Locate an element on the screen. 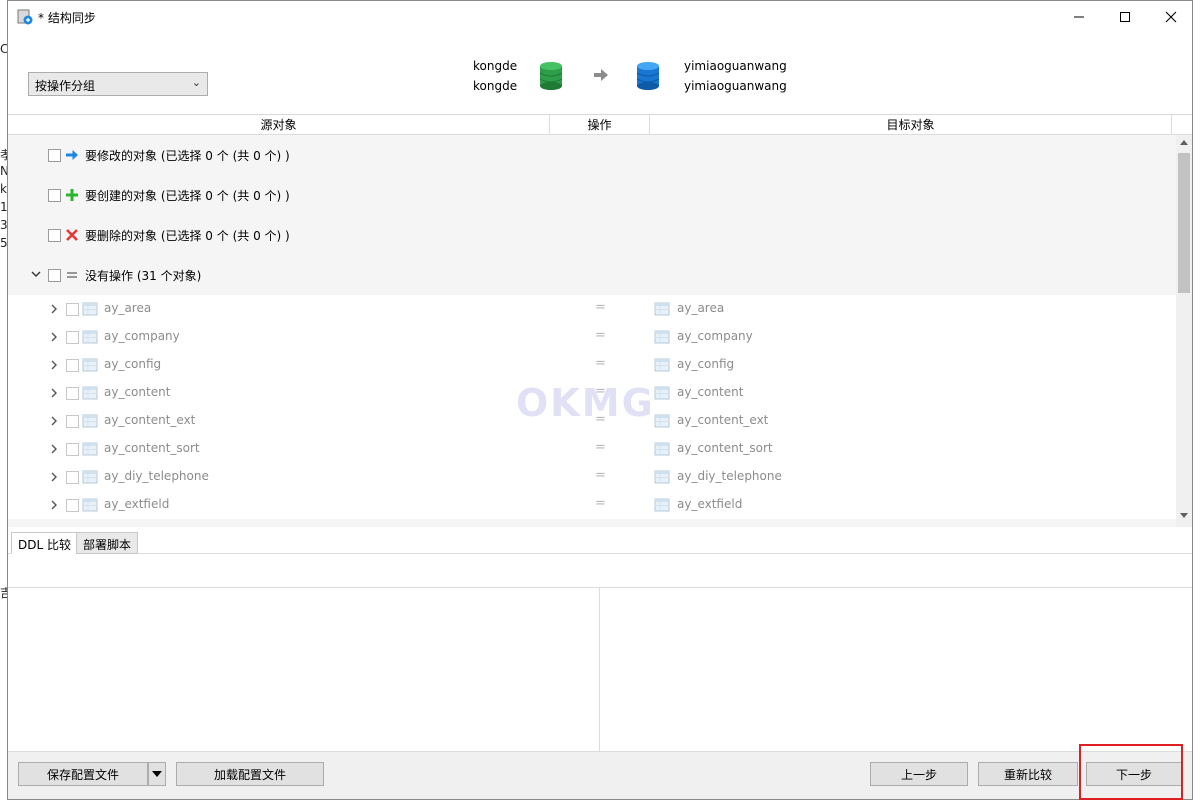  source-object-name: ay_config is located at coordinates (133, 364).